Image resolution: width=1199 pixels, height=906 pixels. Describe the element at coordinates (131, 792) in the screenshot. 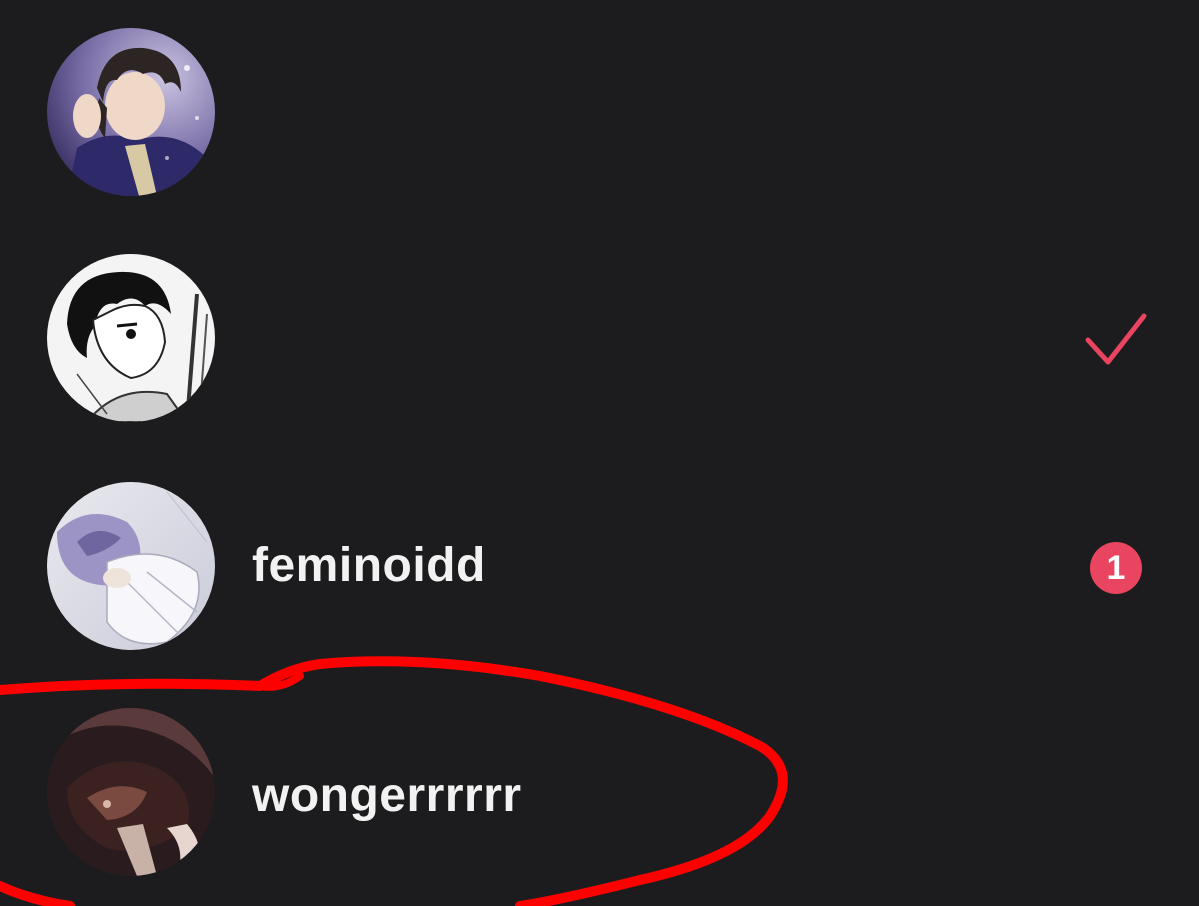

I see `avatar-dark-illustration-icon` at that location.